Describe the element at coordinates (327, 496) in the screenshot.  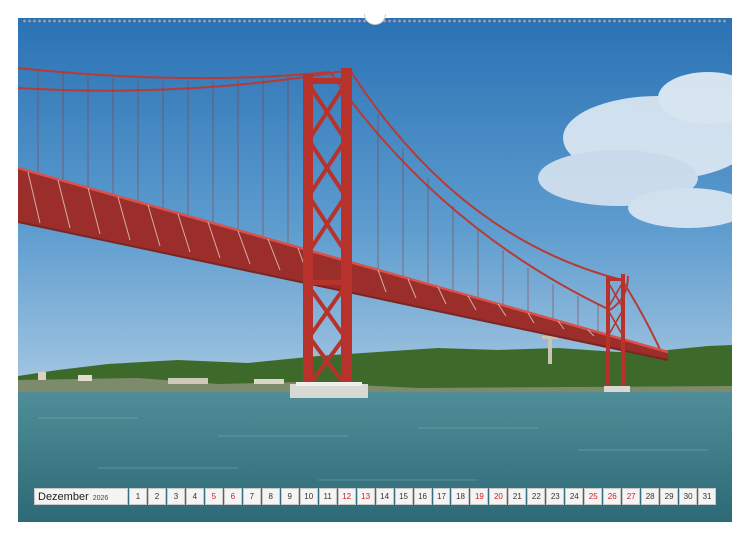
I see `day-cell: 11` at that location.